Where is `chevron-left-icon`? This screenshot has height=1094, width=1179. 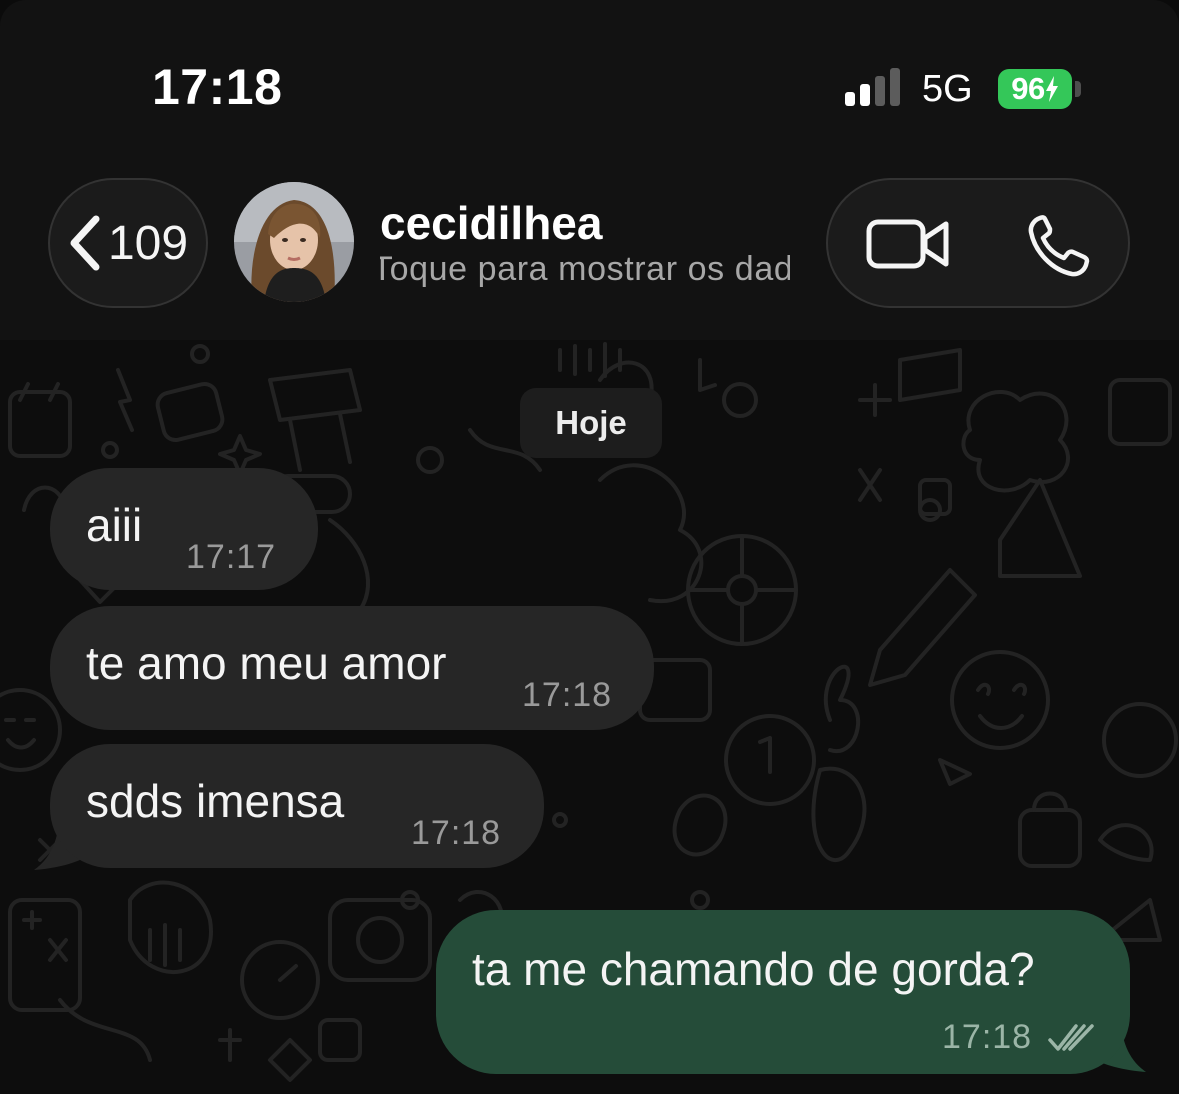 chevron-left-icon is located at coordinates (85, 243).